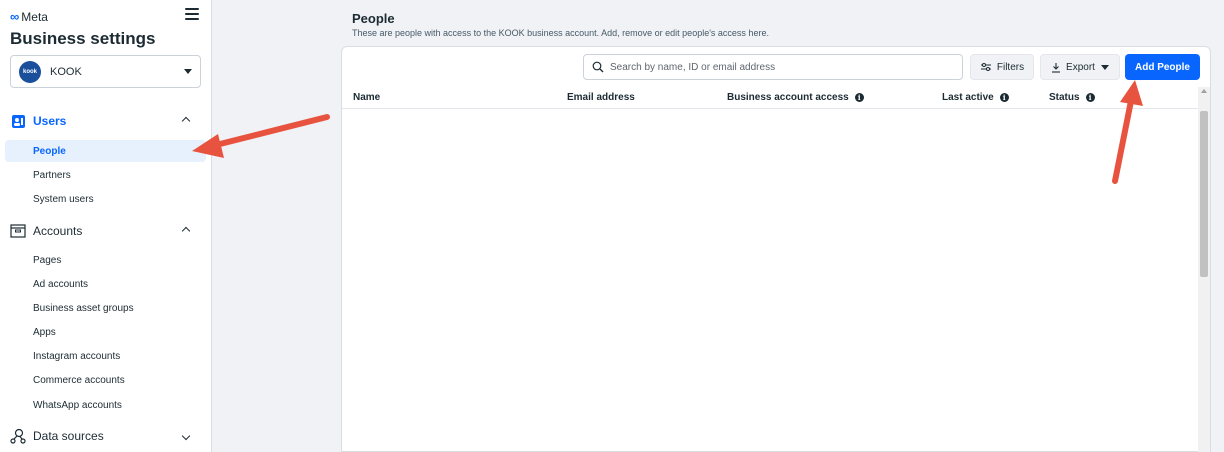  I want to click on sidebar-item-system-users: System users, so click(105, 199).